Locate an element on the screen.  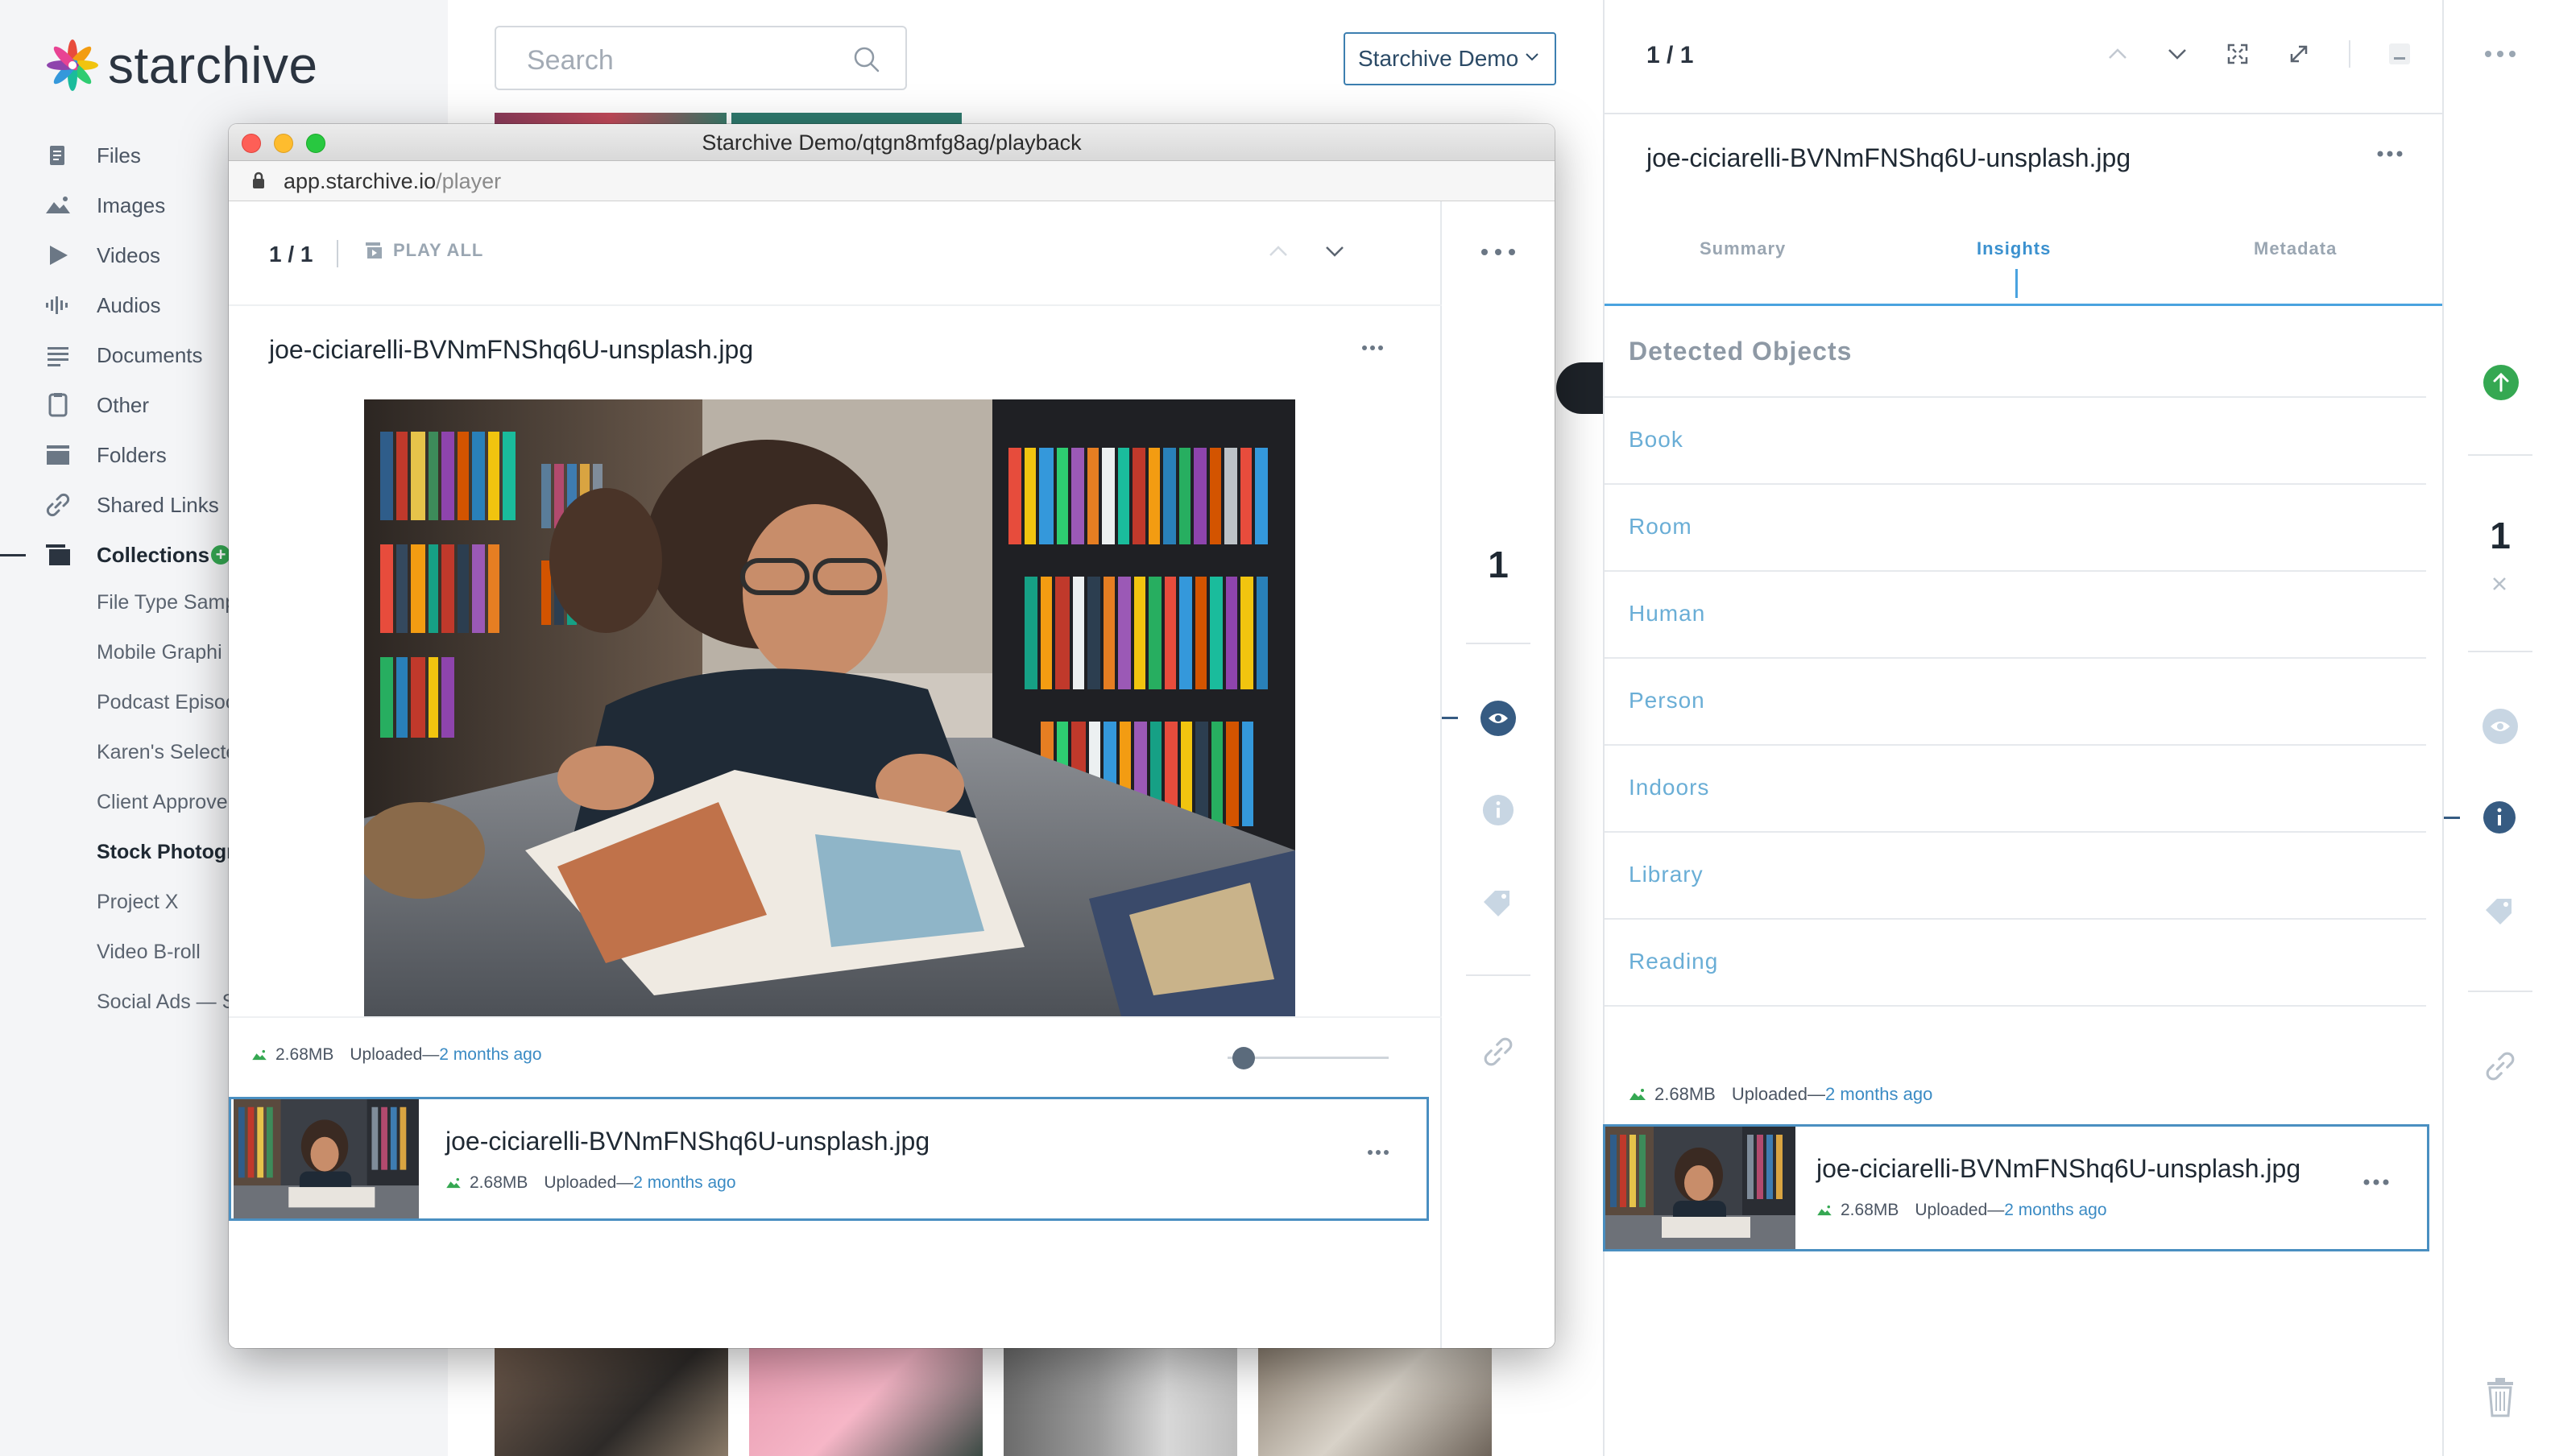
collection-item: Podcast Episoc is located at coordinates (166, 702).